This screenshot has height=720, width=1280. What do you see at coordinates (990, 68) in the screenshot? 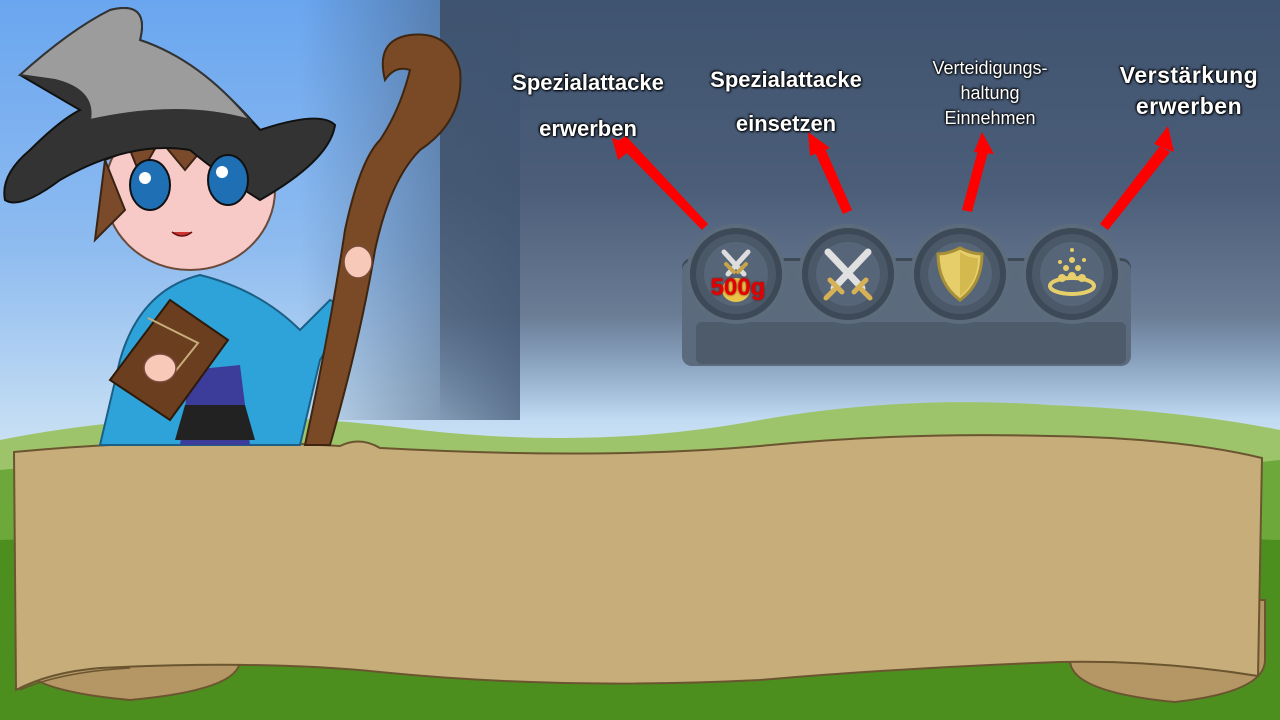
I see `label-defense-line1: Verteidigungs-` at bounding box center [990, 68].